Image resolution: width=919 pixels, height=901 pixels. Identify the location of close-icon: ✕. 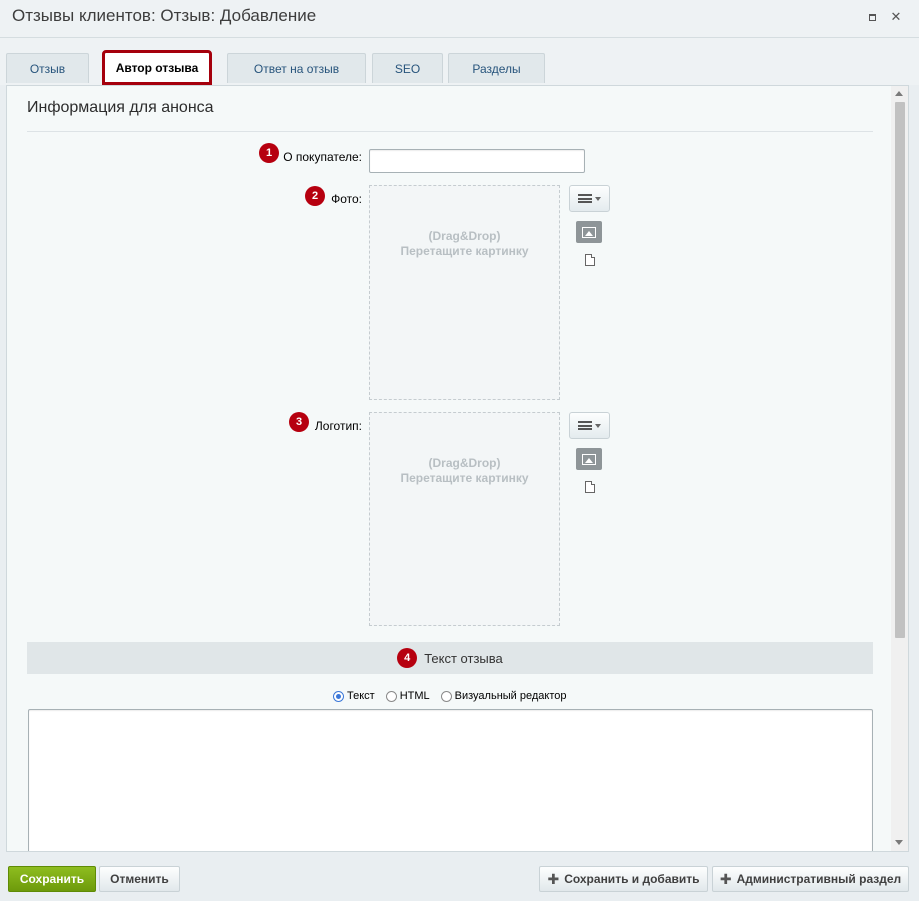
(896, 17).